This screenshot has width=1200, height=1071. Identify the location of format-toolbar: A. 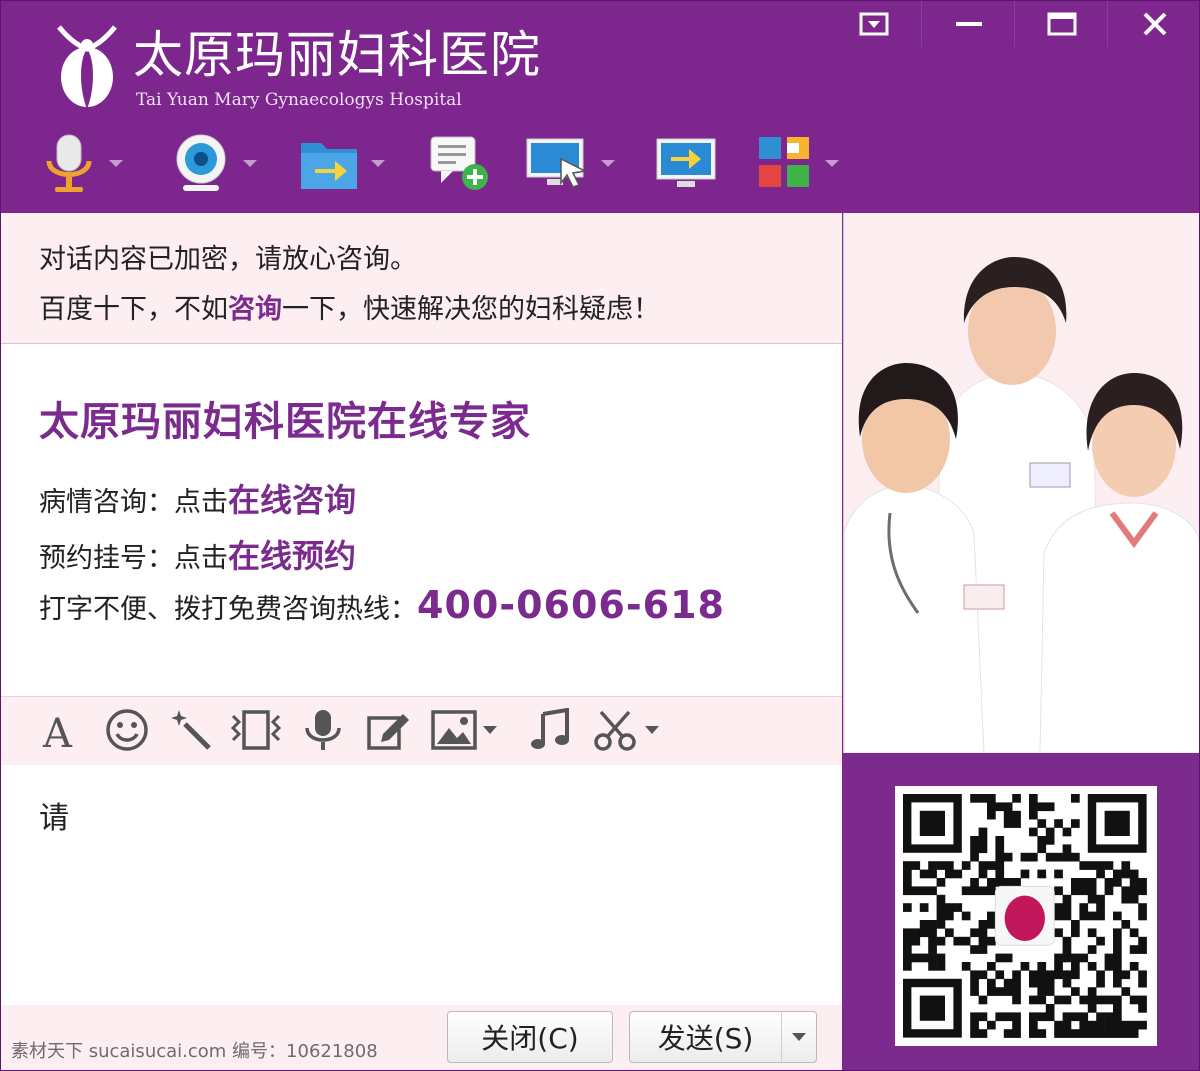
(421, 731).